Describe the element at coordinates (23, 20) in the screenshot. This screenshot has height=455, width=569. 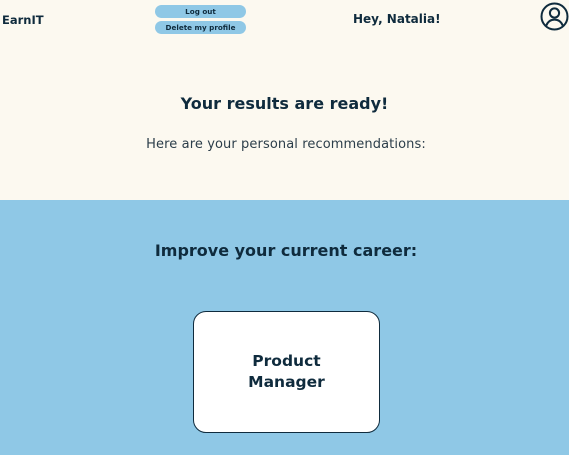
I see `brand-logo: EarnIT` at that location.